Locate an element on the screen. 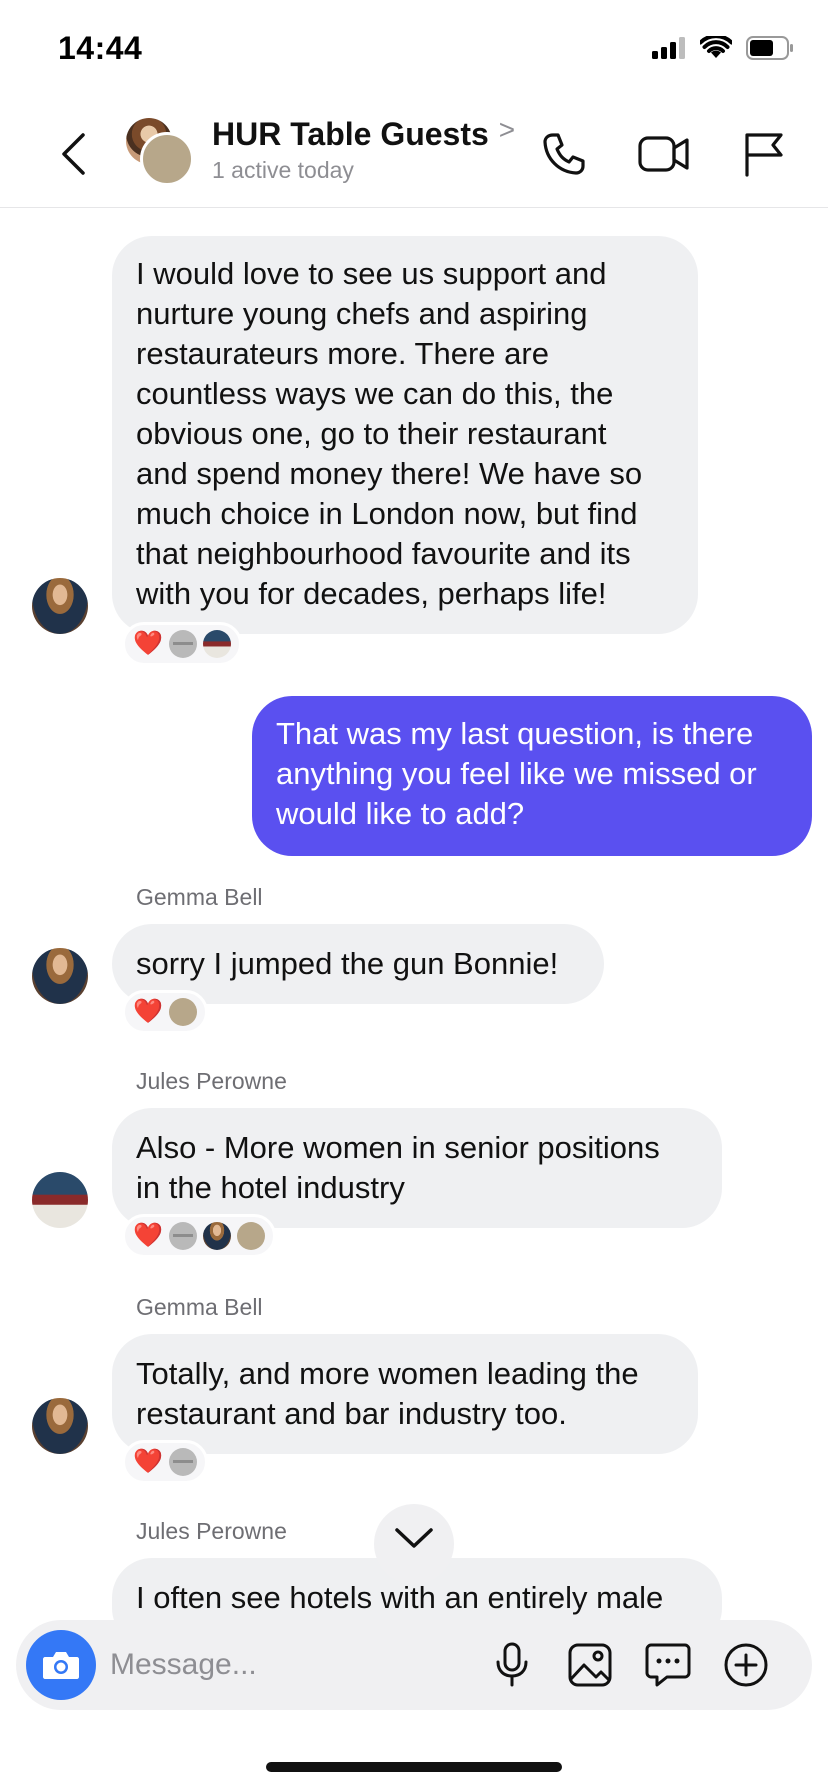 This screenshot has width=828, height=1792. sticker-button is located at coordinates (668, 1665).